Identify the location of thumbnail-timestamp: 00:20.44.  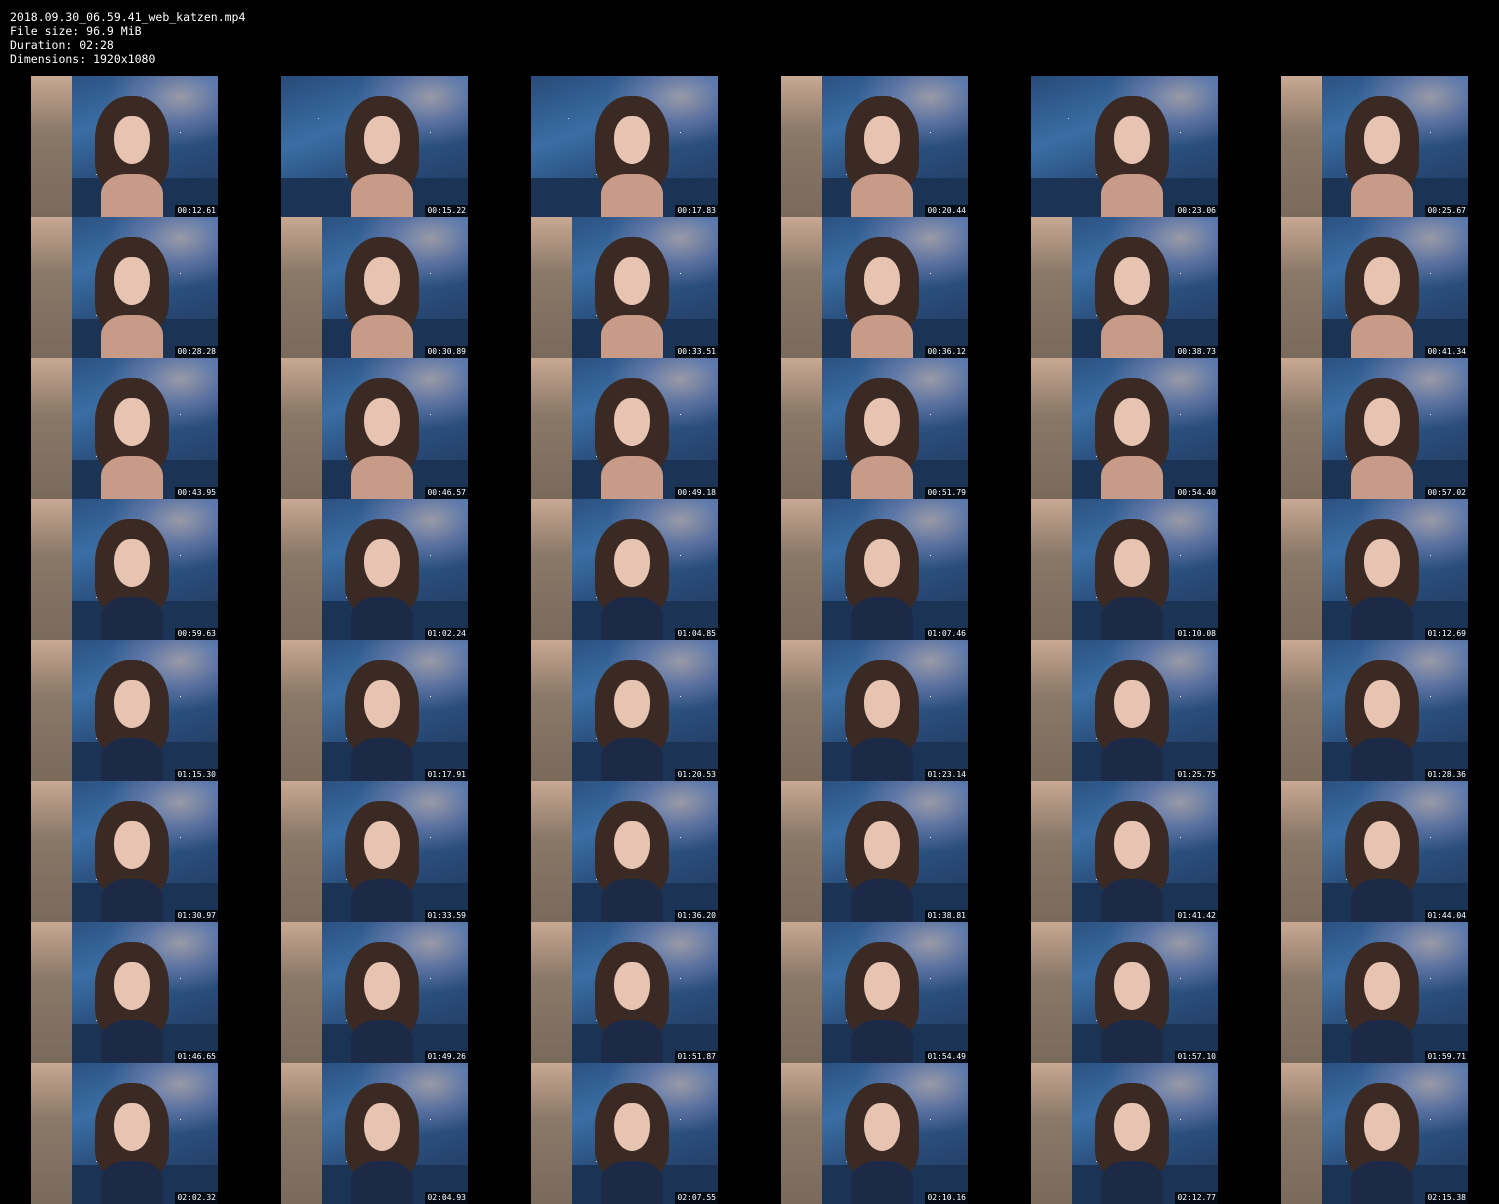
(946, 211).